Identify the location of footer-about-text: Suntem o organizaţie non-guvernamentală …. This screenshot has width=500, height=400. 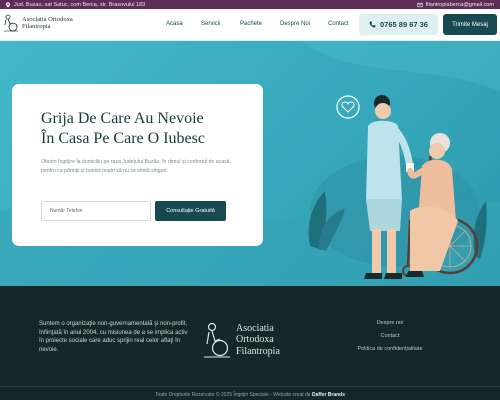
(113, 337).